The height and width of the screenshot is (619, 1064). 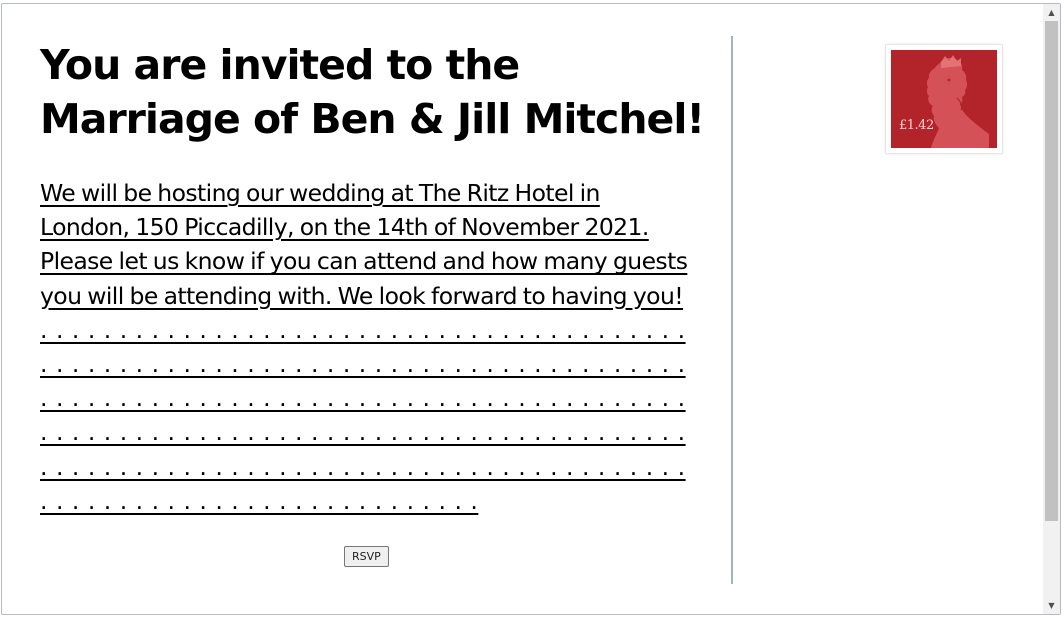 I want to click on scroll-down-arrow-icon: ▼, so click(x=1051, y=605).